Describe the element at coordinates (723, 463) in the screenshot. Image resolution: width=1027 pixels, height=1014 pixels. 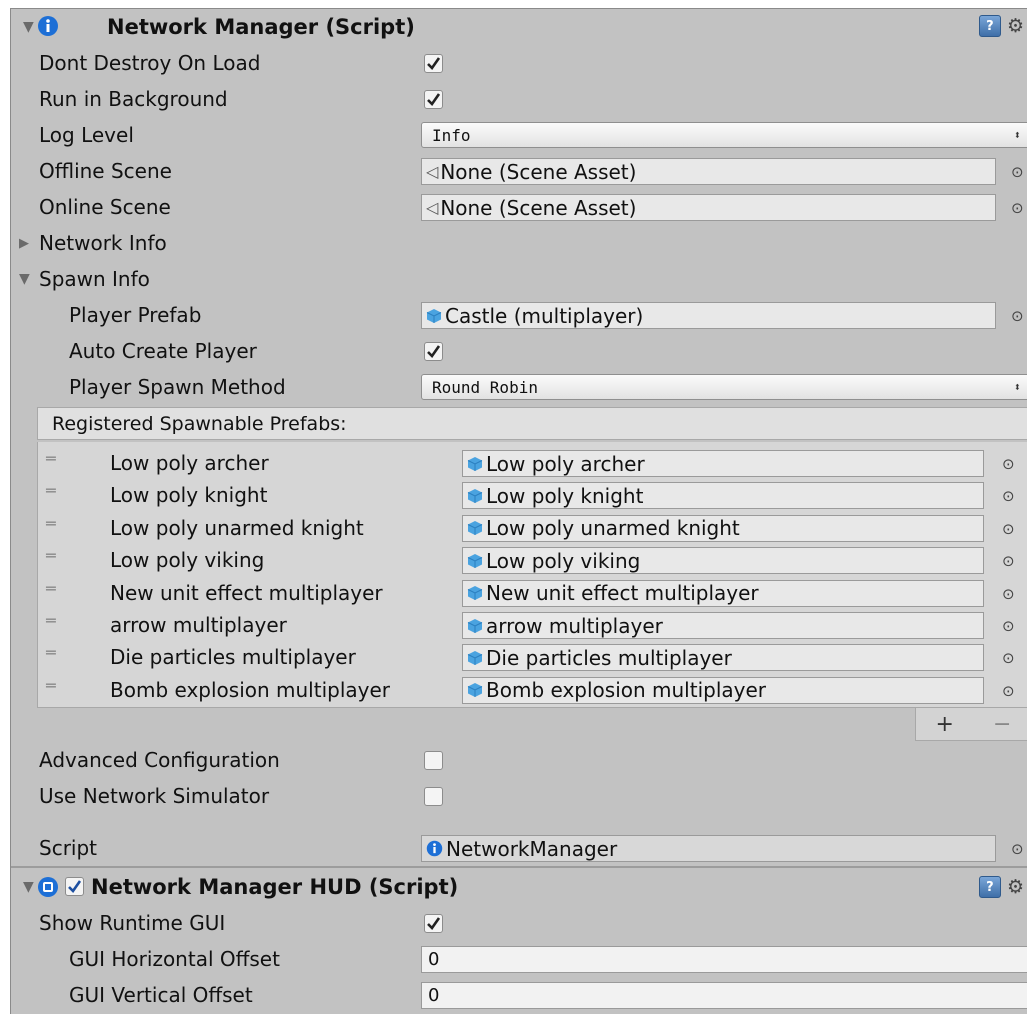
I see `prefab-object-field: Low poly archer` at that location.